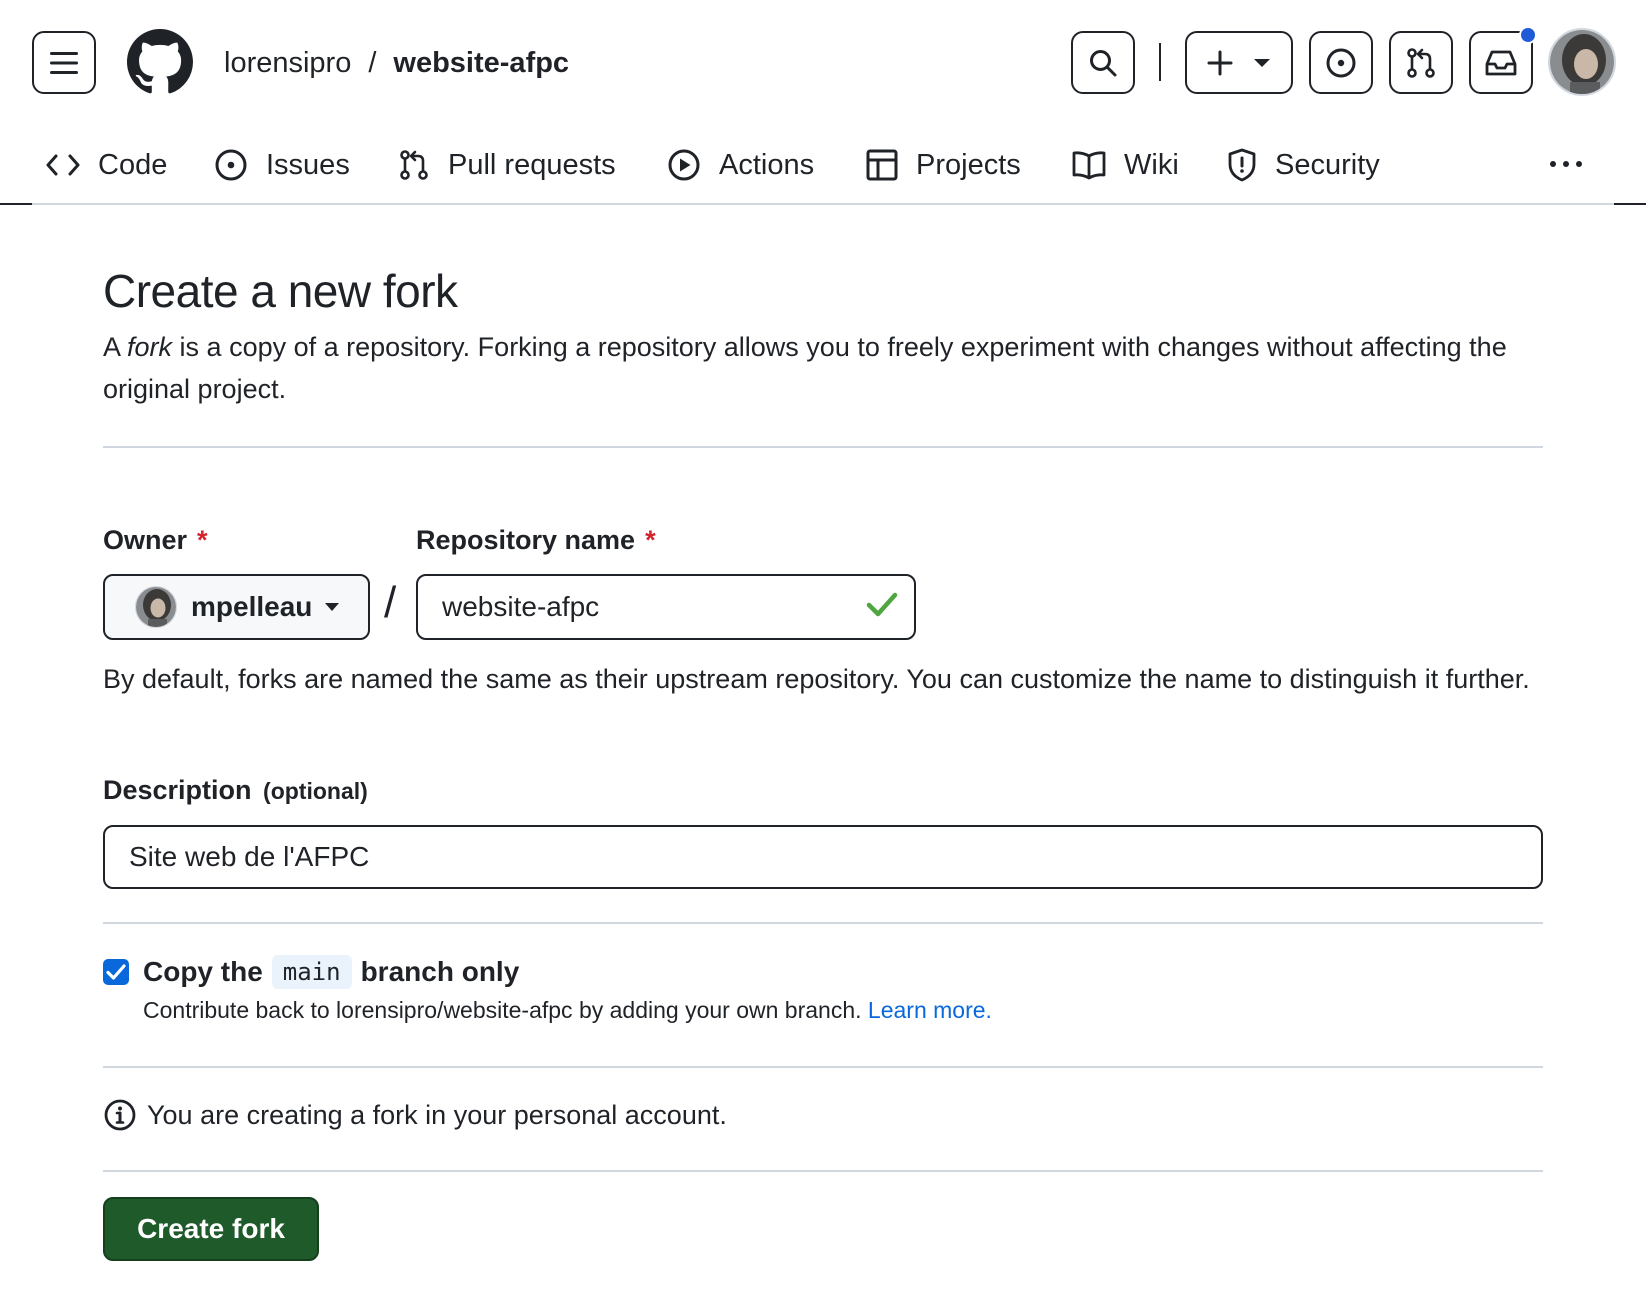 The image size is (1646, 1312). I want to click on tab-issues: Issues, so click(282, 165).